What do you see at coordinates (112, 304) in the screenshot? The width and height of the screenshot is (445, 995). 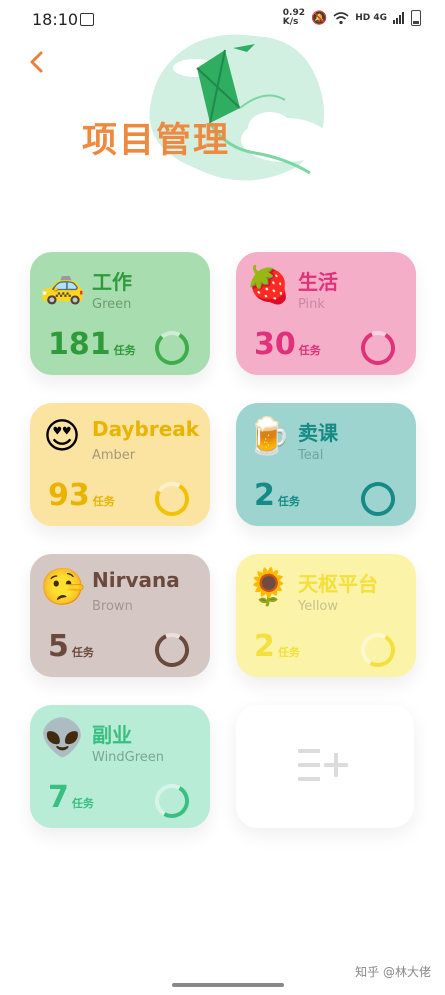 I see `project-color-name: Green` at bounding box center [112, 304].